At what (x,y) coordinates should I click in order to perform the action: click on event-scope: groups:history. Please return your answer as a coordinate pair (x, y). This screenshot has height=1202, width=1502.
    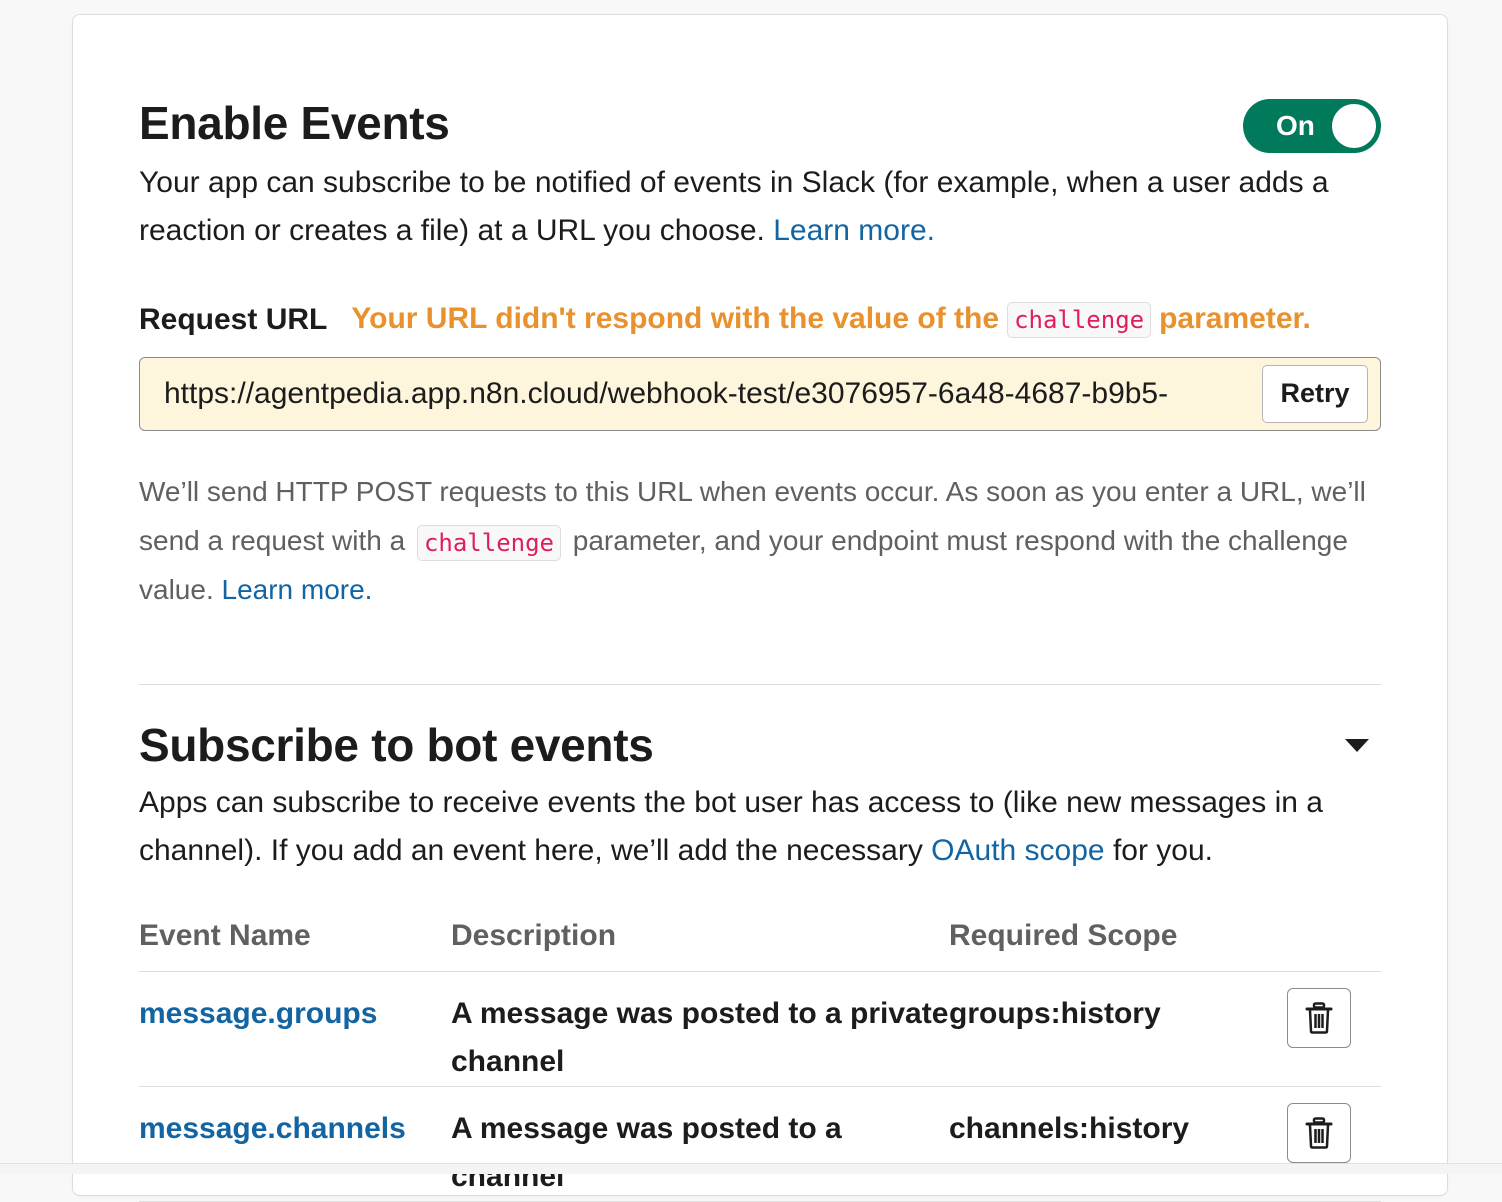
    Looking at the image, I should click on (1118, 1029).